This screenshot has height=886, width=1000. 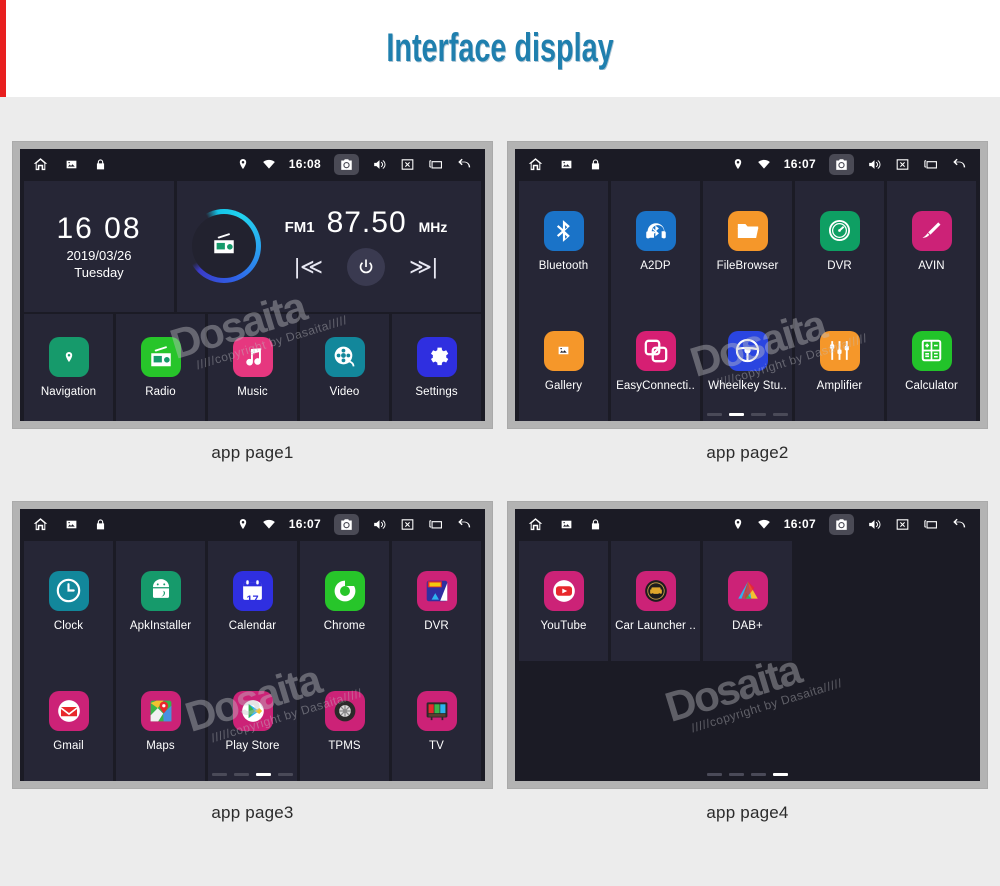 I want to click on radio-next-button: ≫|, so click(x=423, y=267).